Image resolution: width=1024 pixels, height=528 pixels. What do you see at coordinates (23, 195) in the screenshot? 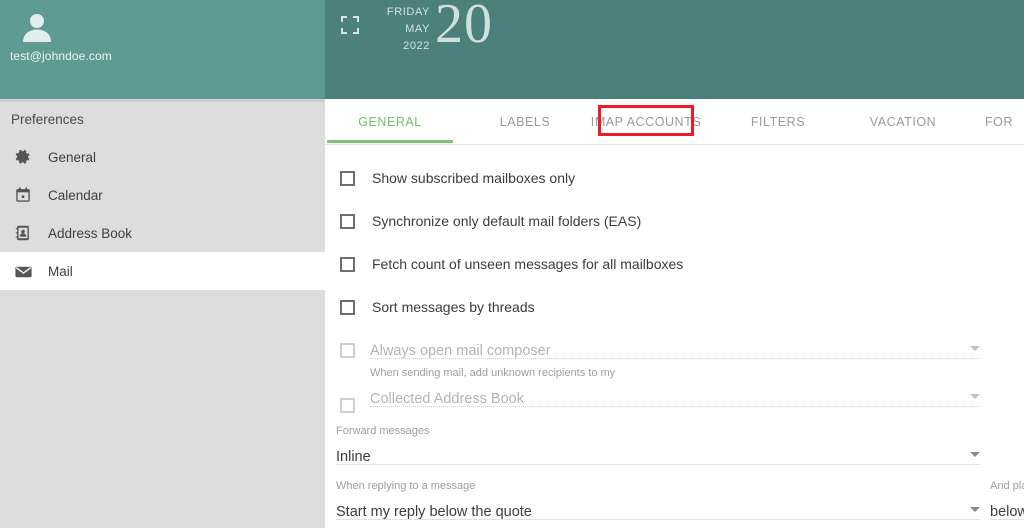
I see `calendar-icon` at bounding box center [23, 195].